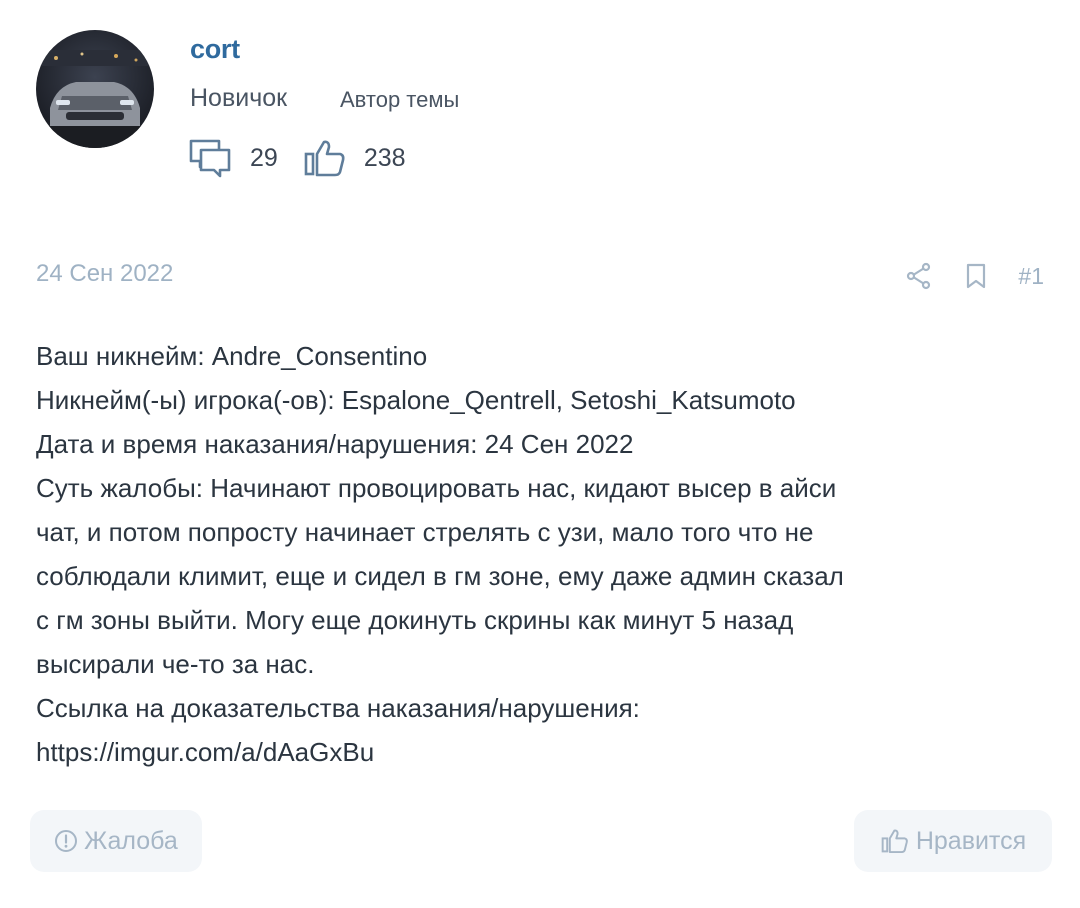  Describe the element at coordinates (215, 49) in the screenshot. I see `username-link: cort` at that location.